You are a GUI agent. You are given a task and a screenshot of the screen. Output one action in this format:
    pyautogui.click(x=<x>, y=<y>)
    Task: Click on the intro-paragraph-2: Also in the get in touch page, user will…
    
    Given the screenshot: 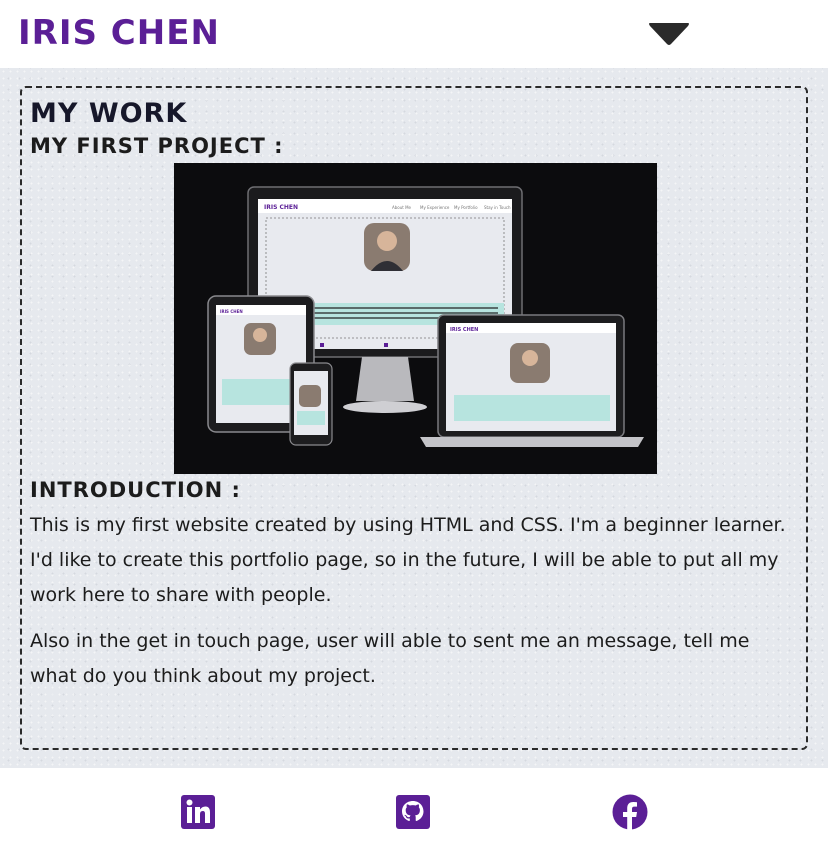 What is the action you would take?
    pyautogui.click(x=390, y=658)
    